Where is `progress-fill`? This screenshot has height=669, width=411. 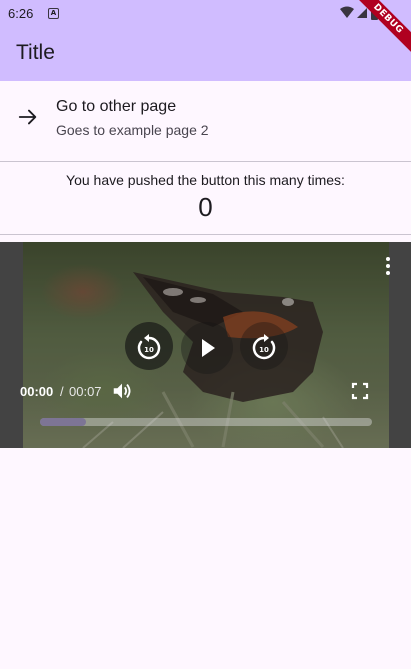 progress-fill is located at coordinates (63, 422).